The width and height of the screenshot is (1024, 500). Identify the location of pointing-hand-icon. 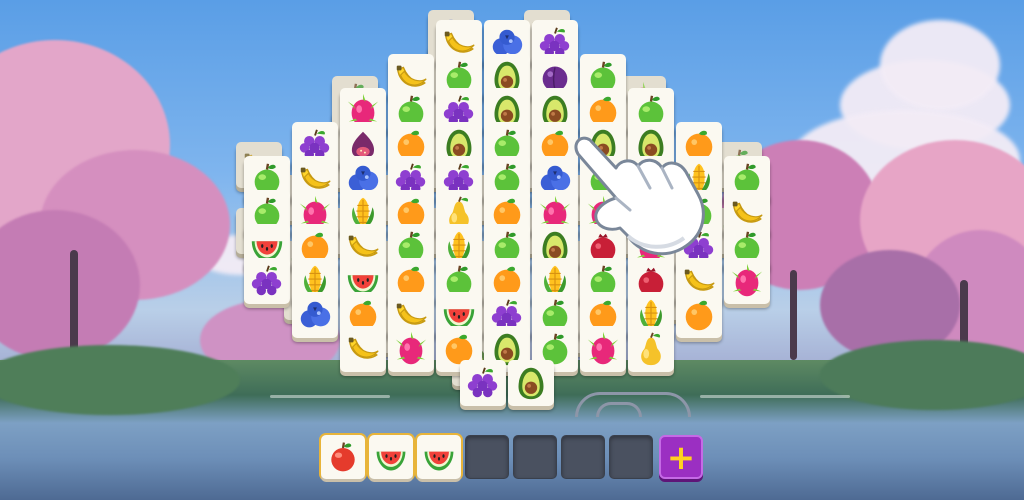
(639, 196).